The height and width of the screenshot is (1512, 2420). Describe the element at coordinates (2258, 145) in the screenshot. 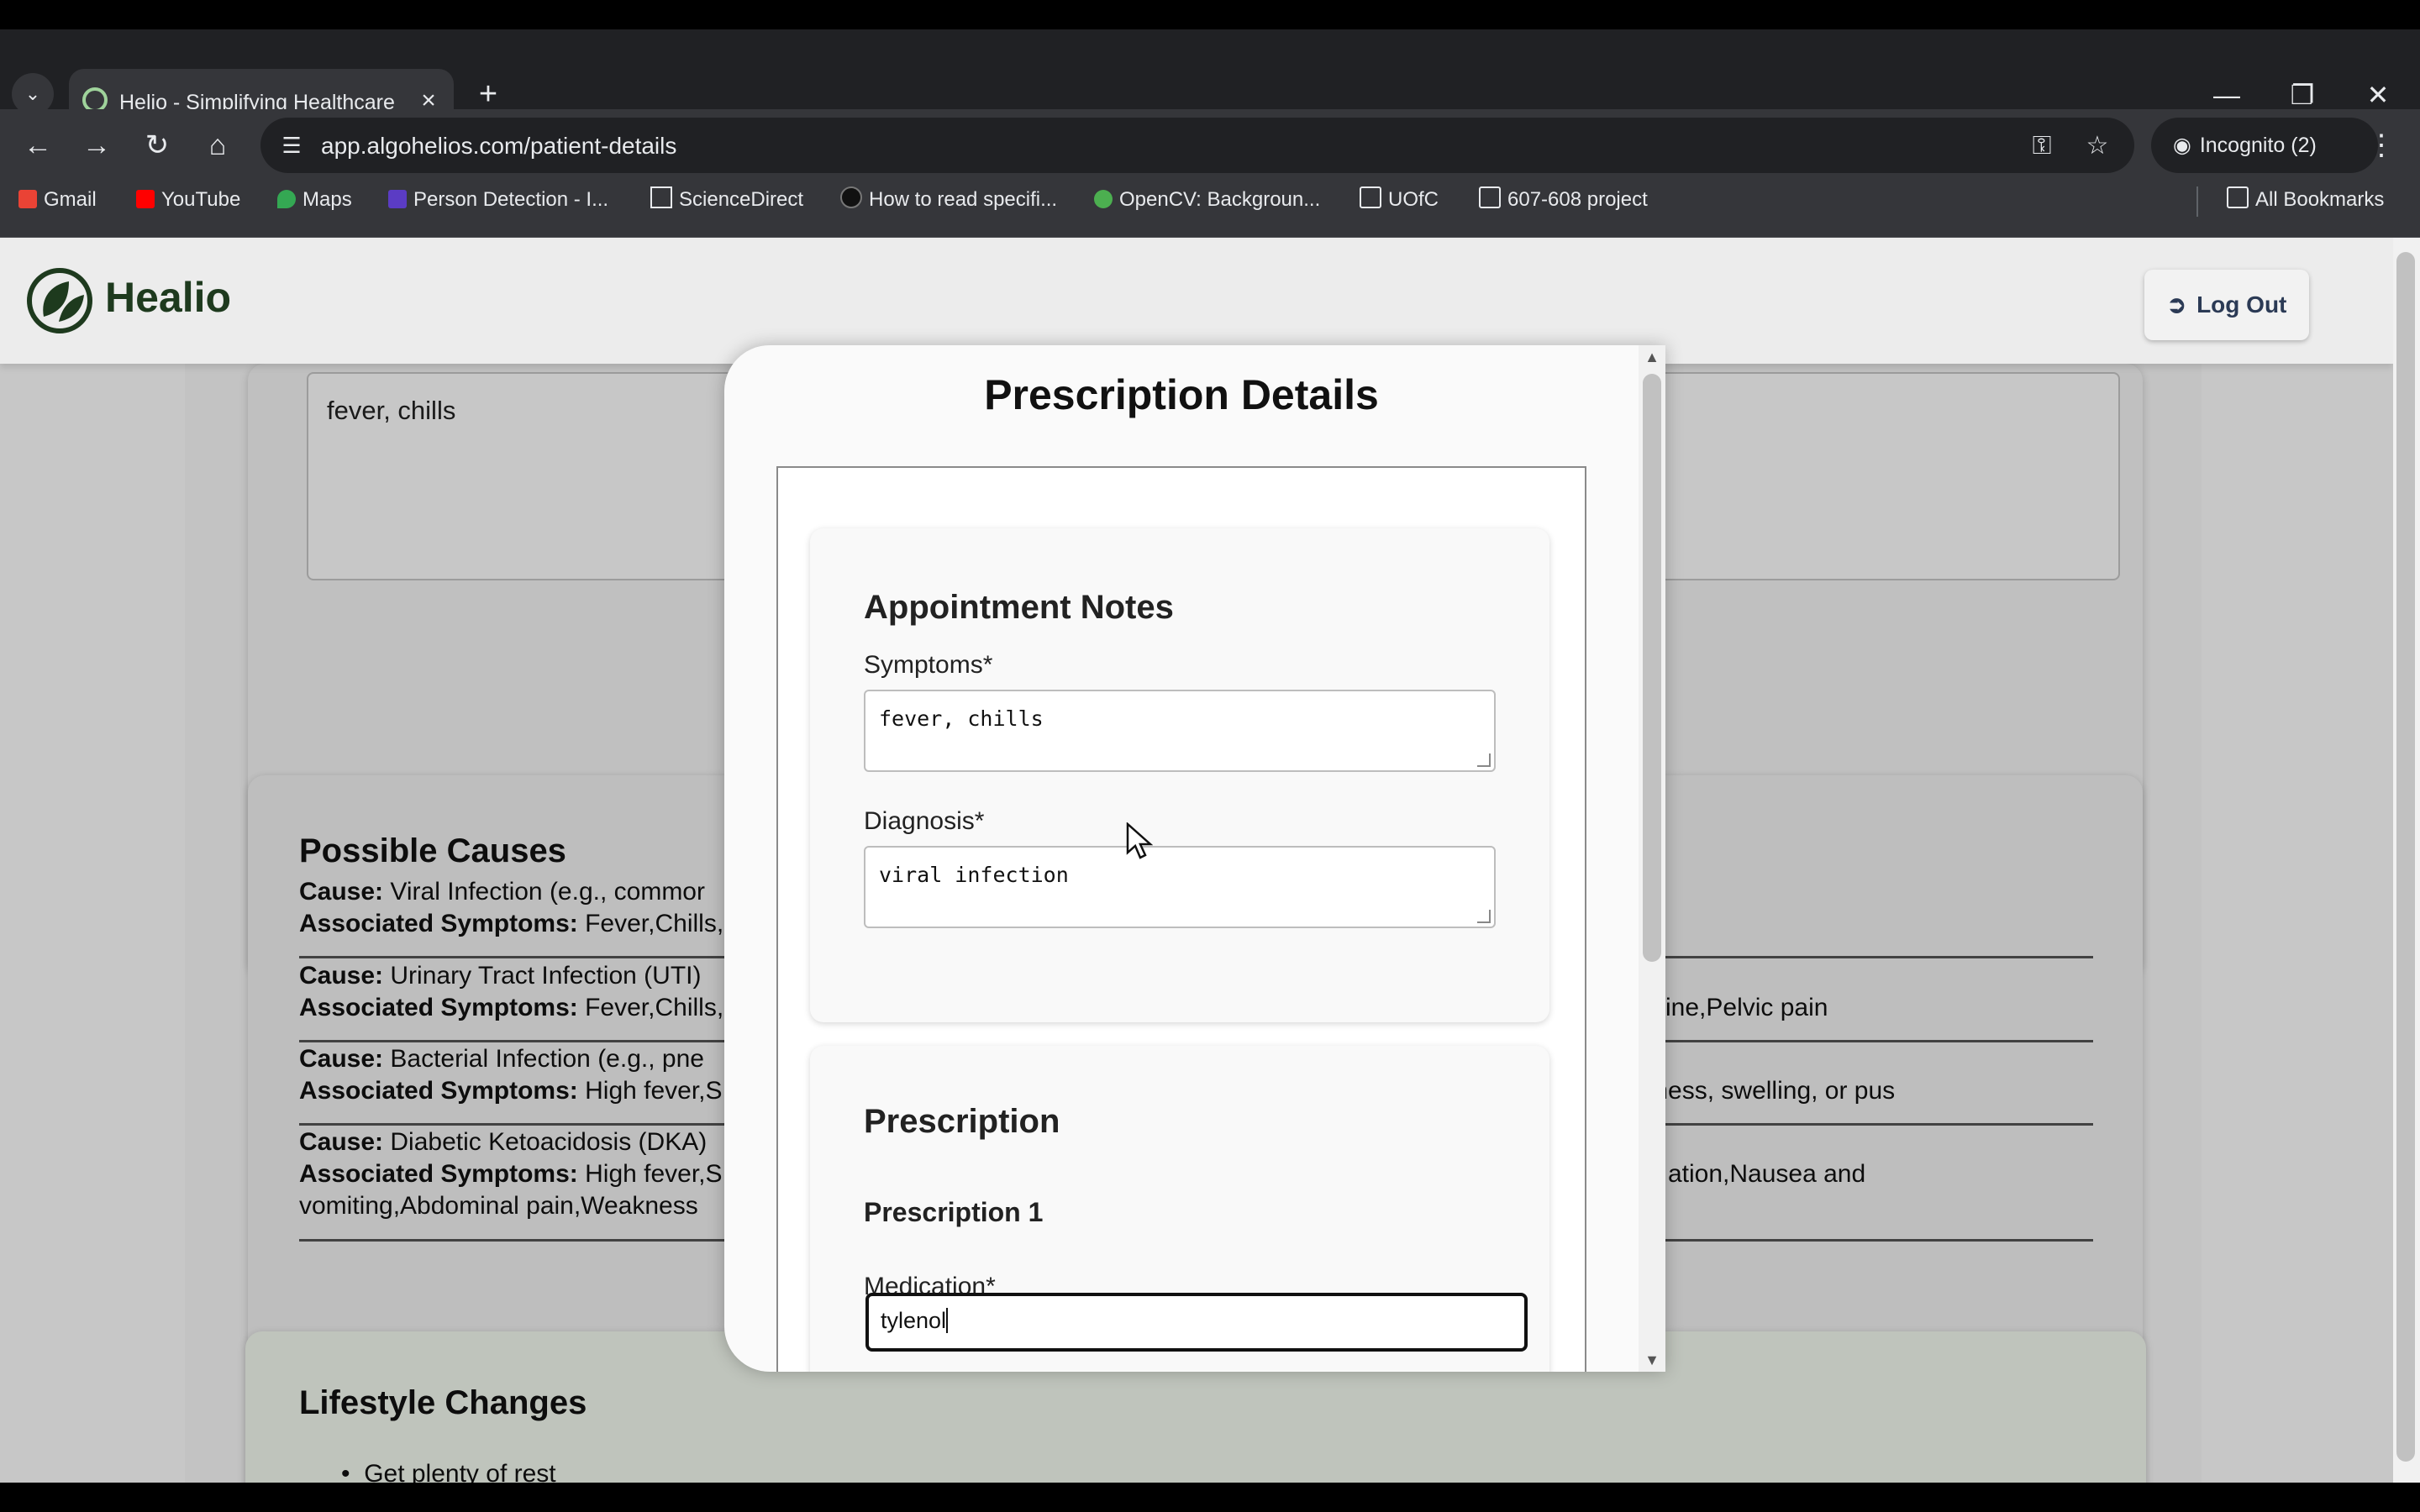

I see `incognito-label: Incognito (2)` at that location.